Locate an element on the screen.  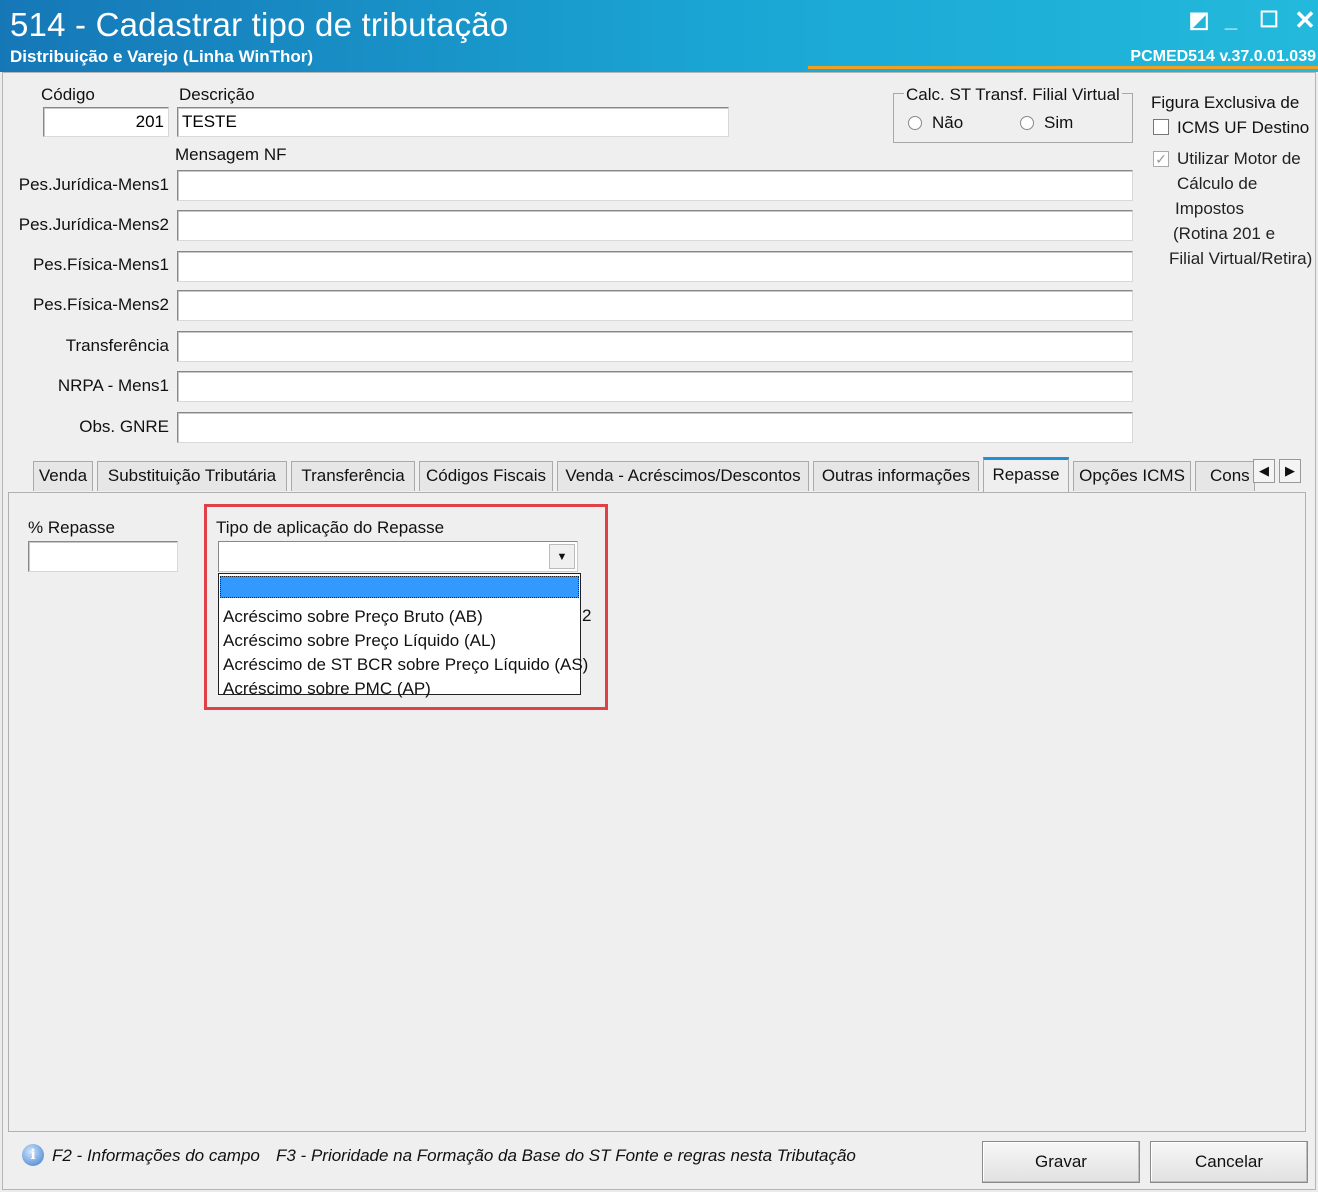
radio-nao is located at coordinates (915, 123).